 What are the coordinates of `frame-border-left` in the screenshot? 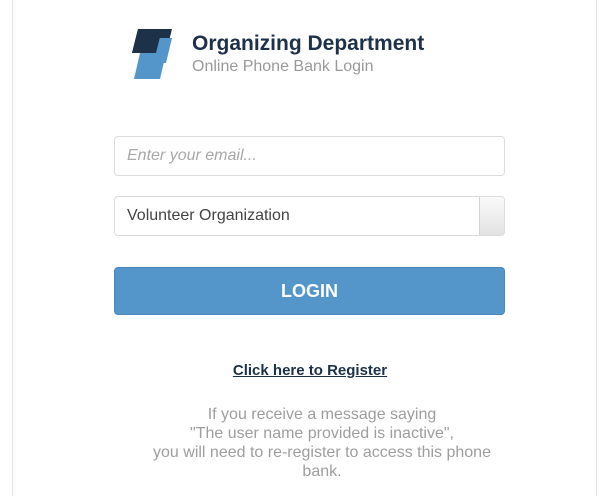 It's located at (12, 248).